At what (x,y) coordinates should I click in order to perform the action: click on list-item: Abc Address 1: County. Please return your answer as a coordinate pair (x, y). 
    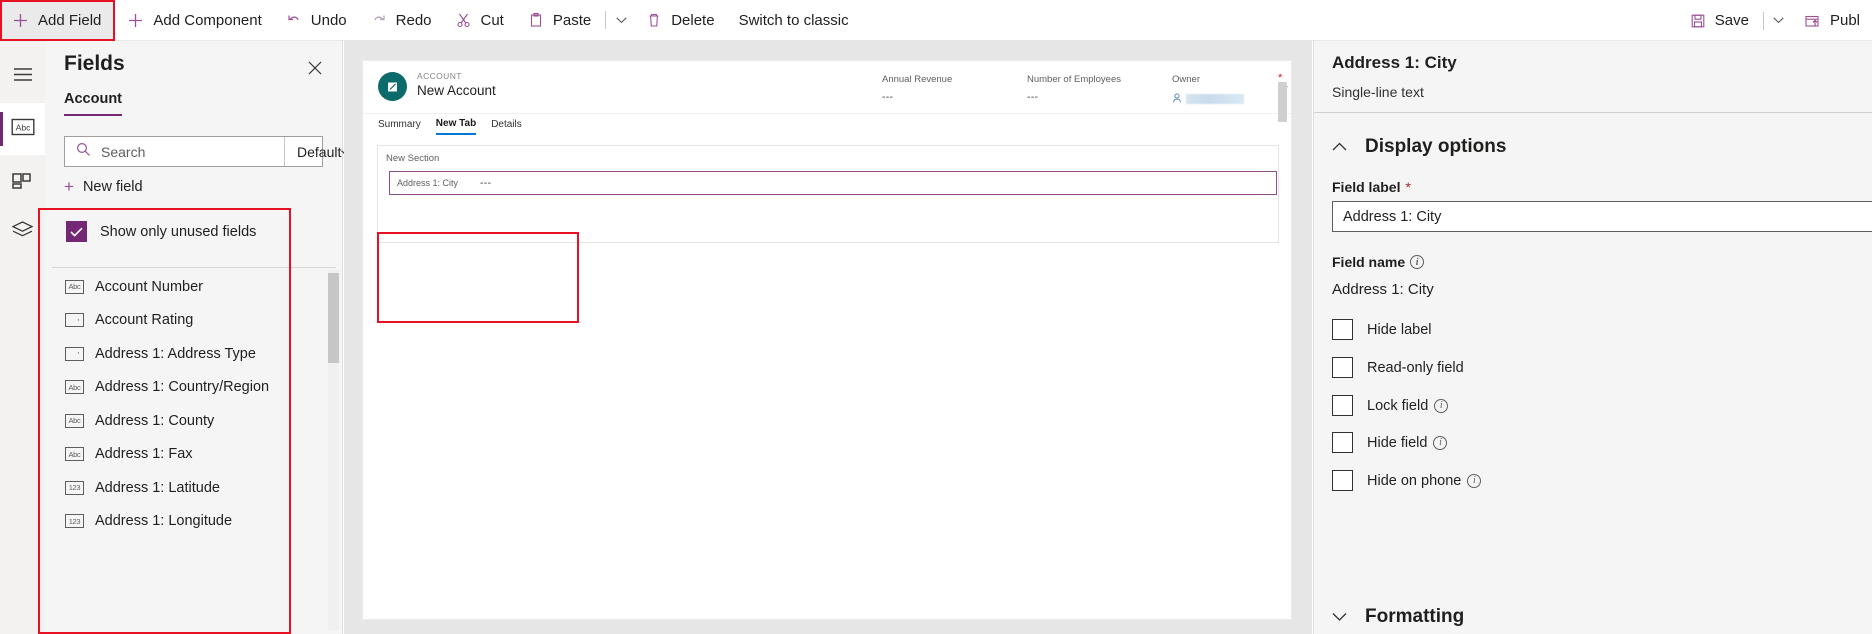
    Looking at the image, I should click on (194, 421).